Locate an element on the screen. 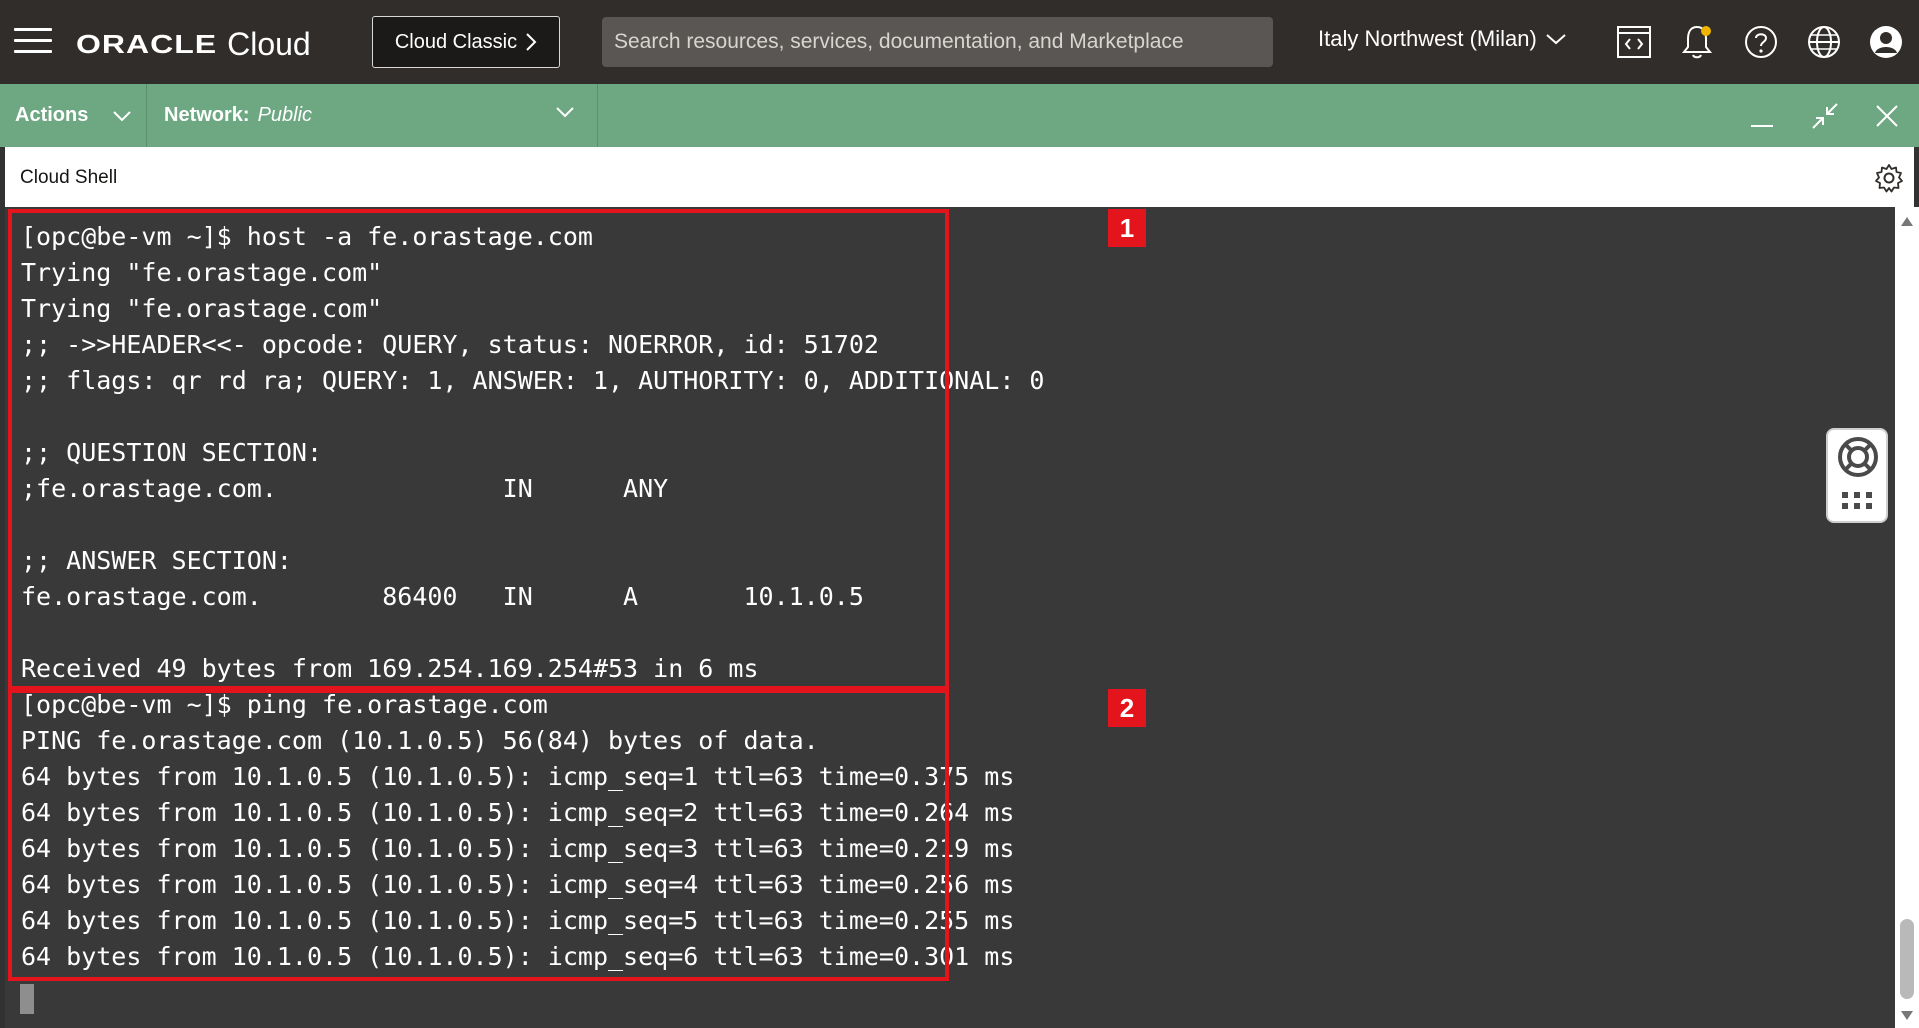 This screenshot has width=1919, height=1028. close-icon is located at coordinates (1887, 116).